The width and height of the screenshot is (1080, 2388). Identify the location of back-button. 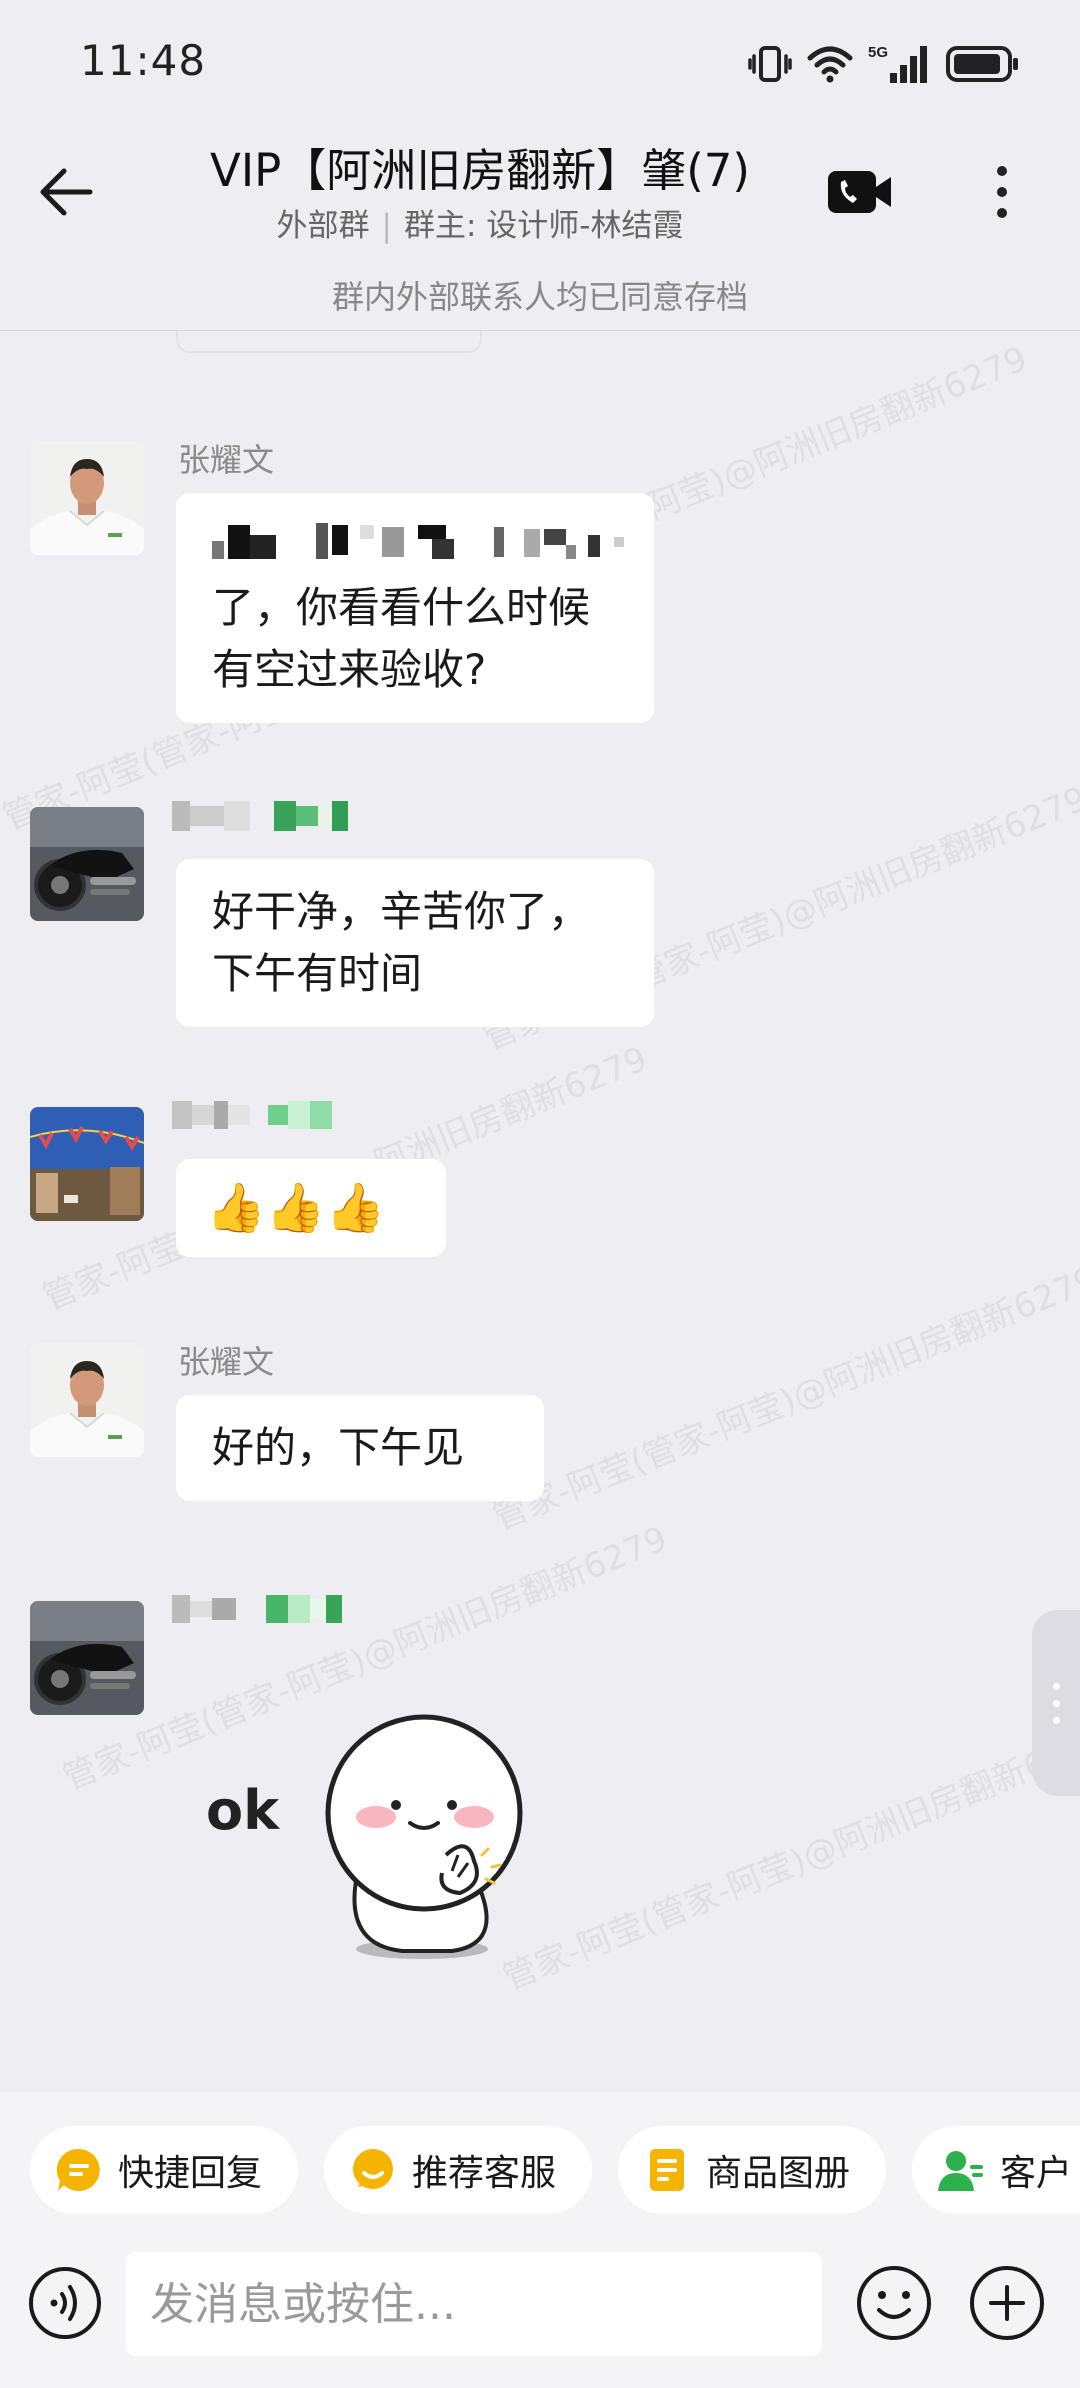
(66, 192).